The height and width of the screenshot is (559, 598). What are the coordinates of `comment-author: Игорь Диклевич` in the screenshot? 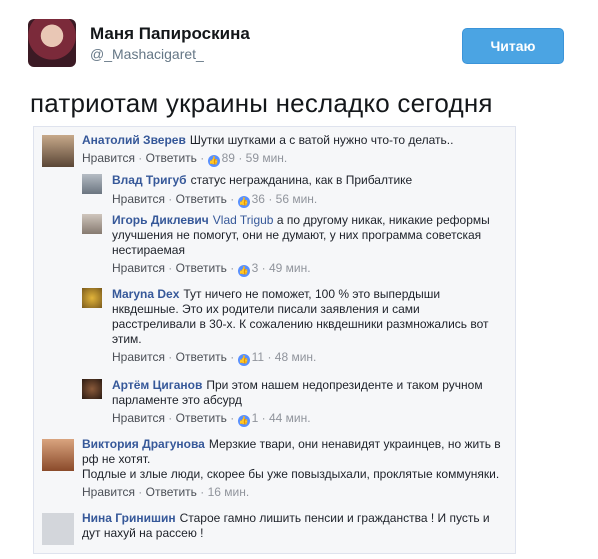 It's located at (160, 220).